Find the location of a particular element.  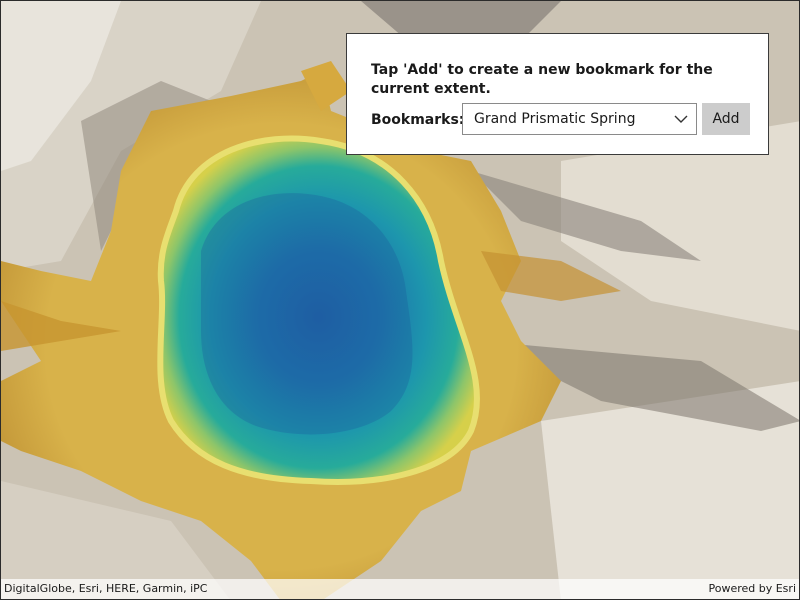

add-bookmark-button: Add is located at coordinates (726, 119).